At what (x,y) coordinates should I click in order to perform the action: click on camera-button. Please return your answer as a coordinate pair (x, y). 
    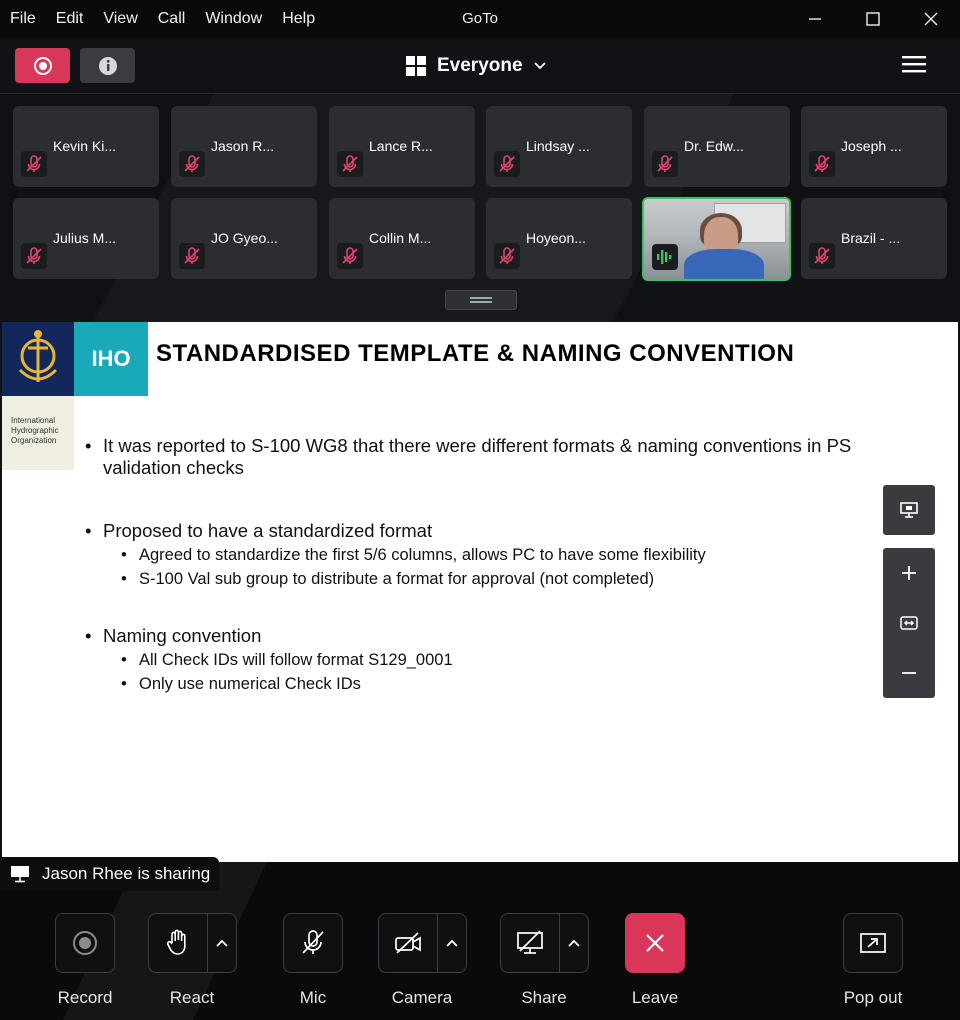
    Looking at the image, I should click on (422, 943).